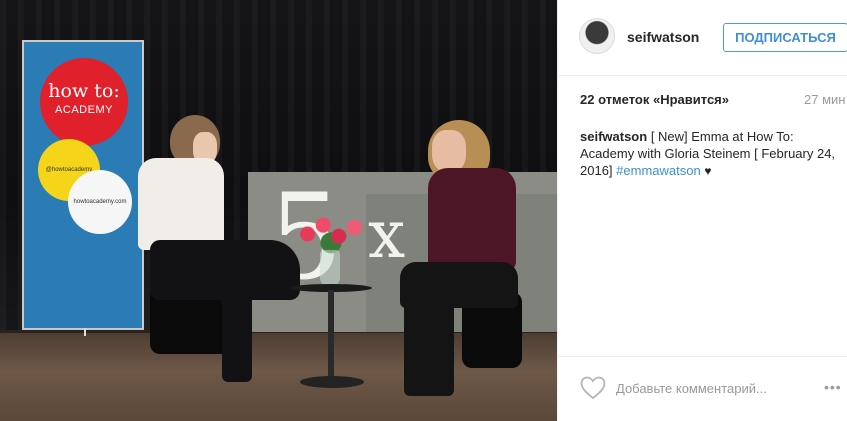 The image size is (847, 421). I want to click on speaker-right-face, so click(449, 151).